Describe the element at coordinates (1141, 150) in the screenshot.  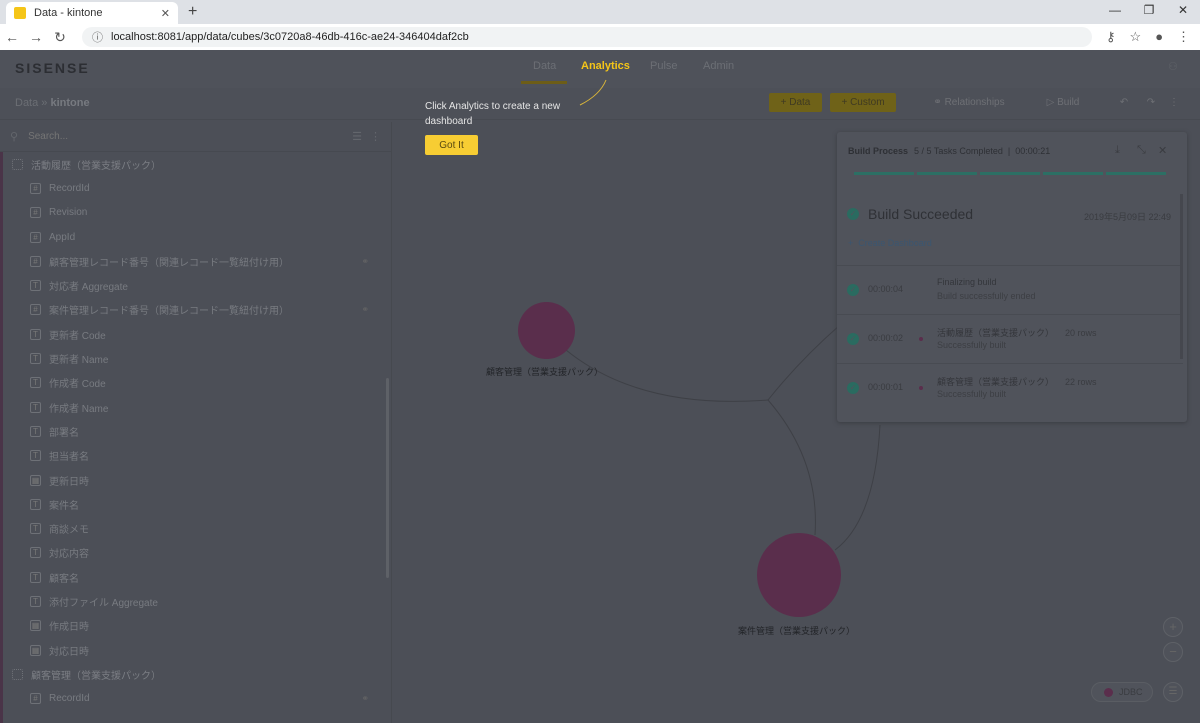
I see `collapse-icon: ⤡` at that location.